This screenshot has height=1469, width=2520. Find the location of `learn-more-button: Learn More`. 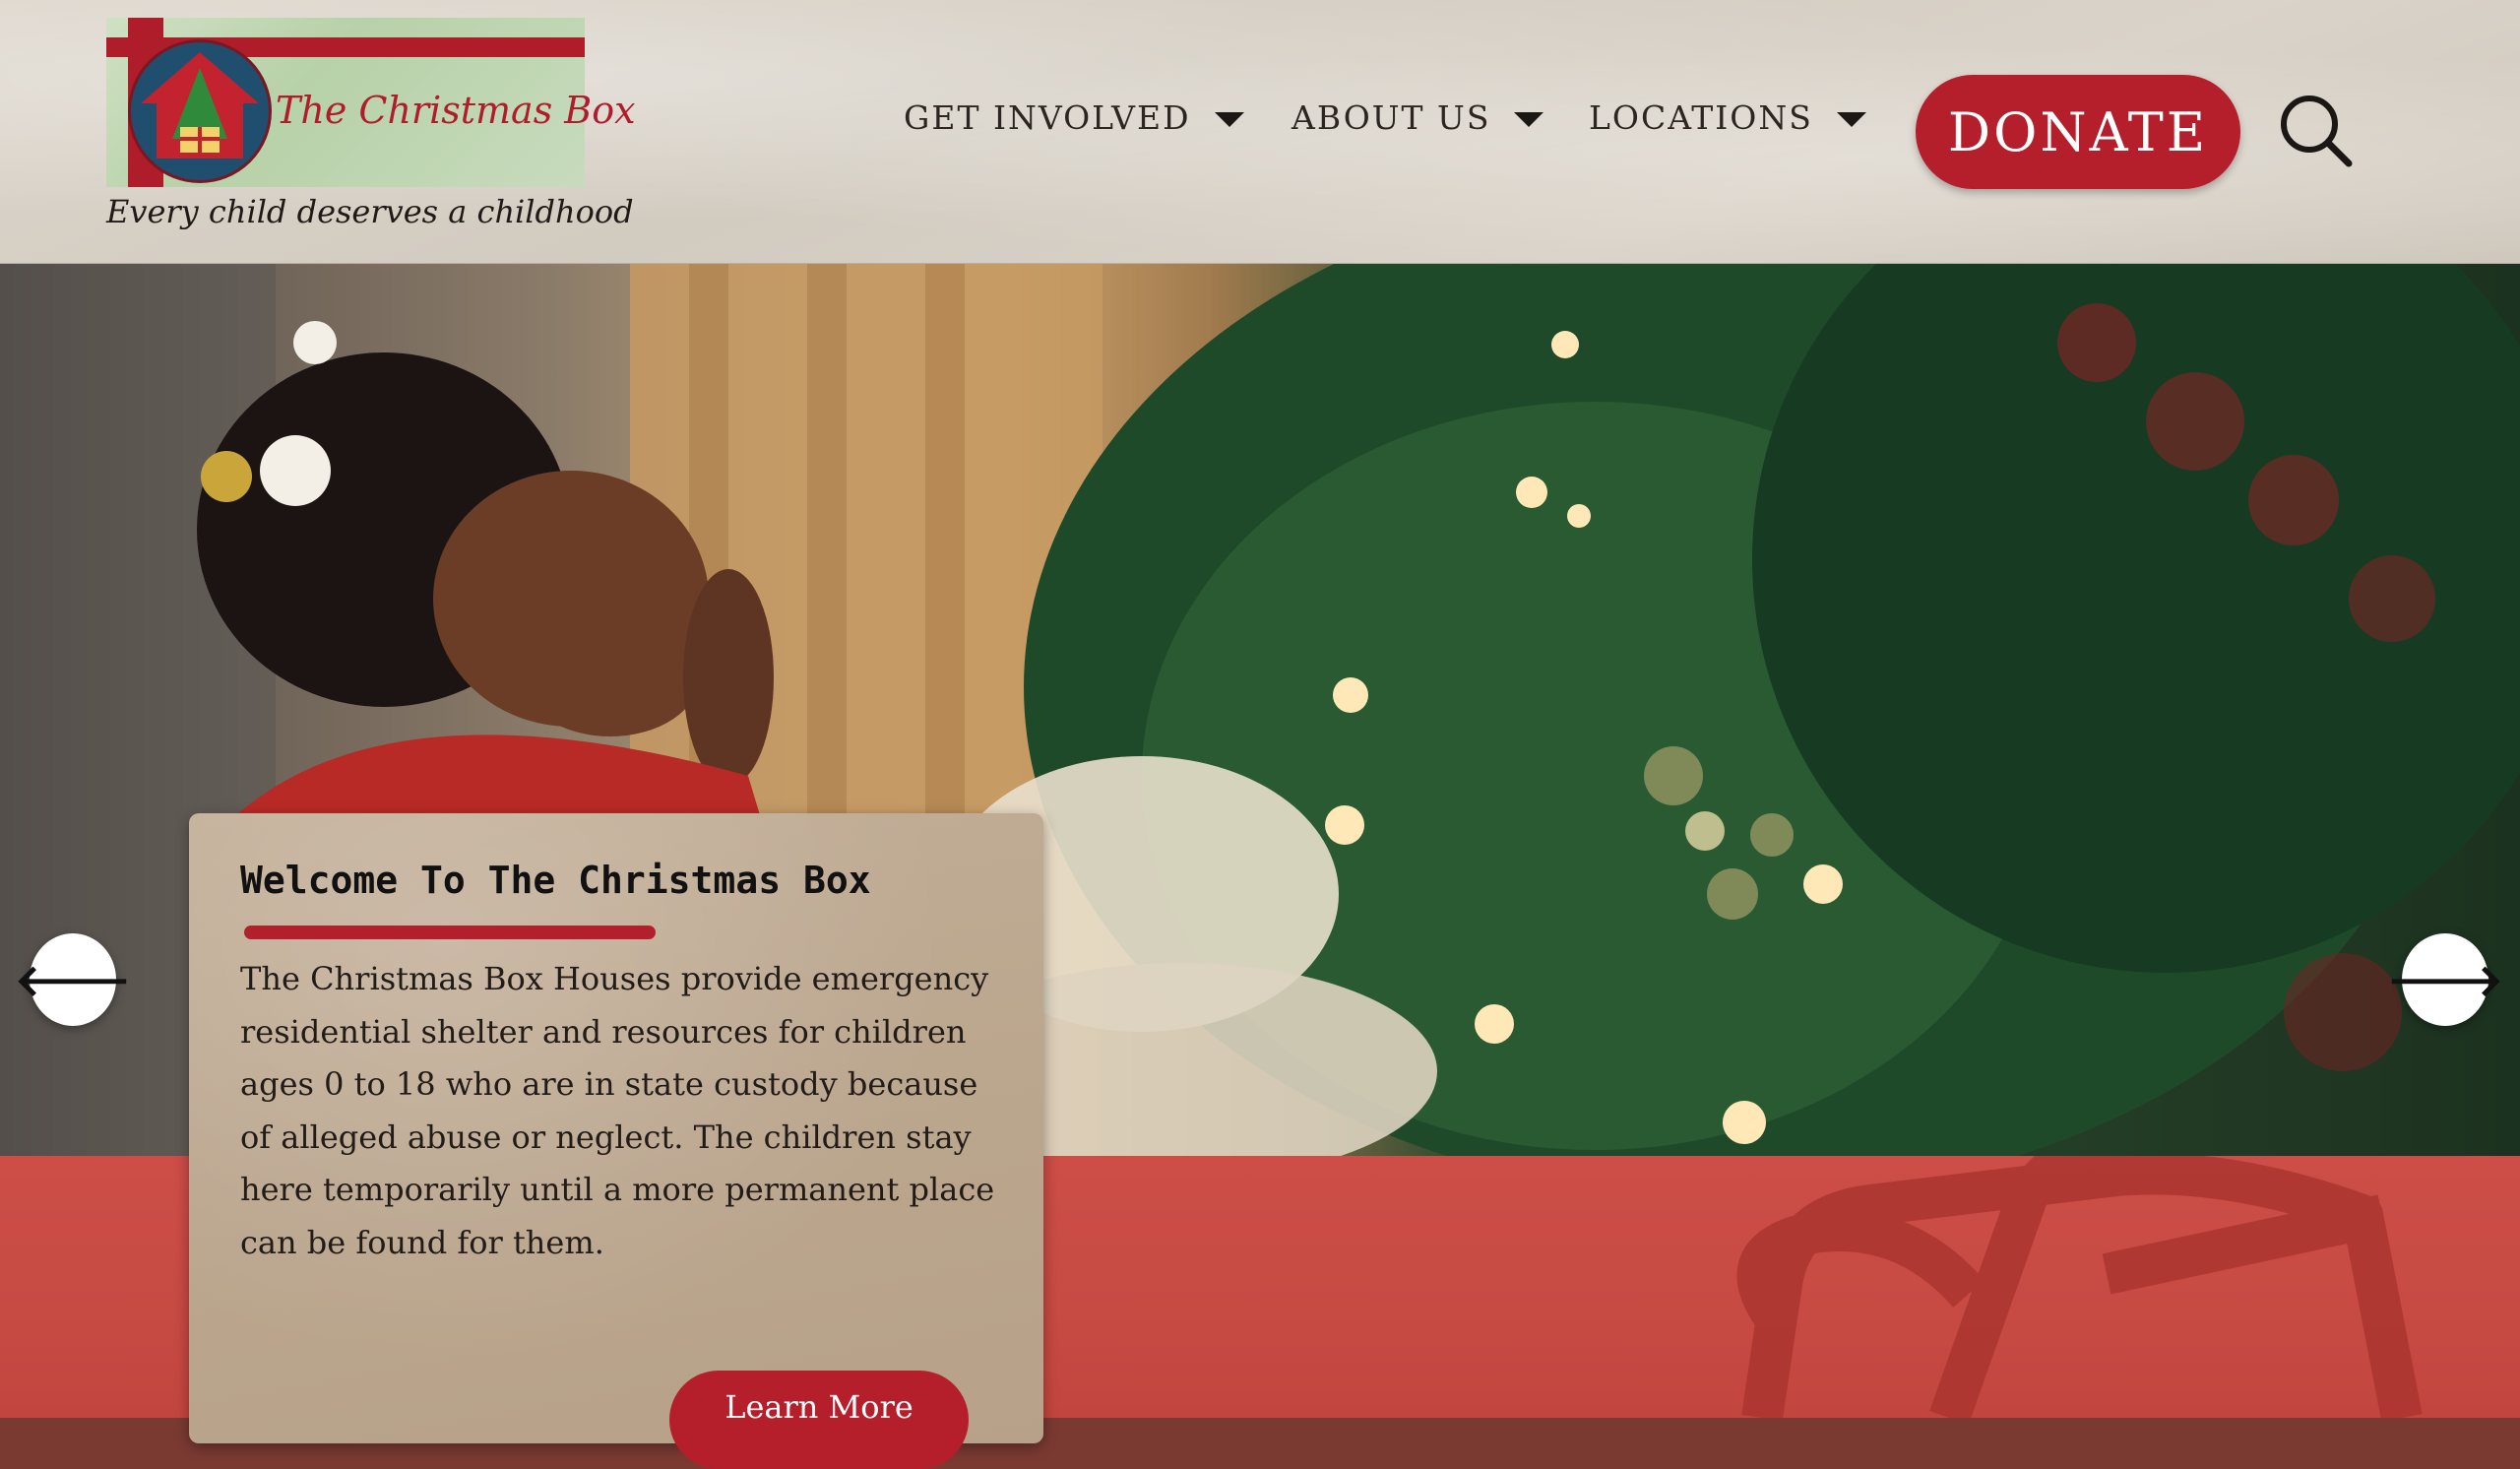

learn-more-button: Learn More is located at coordinates (819, 1420).